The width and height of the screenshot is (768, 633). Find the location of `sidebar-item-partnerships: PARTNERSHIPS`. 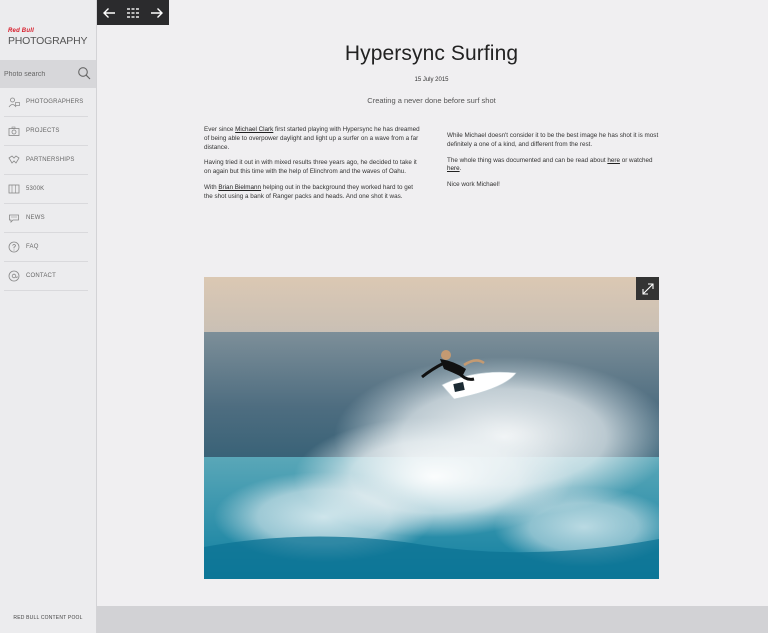

sidebar-item-partnerships: PARTNERSHIPS is located at coordinates (46, 160).